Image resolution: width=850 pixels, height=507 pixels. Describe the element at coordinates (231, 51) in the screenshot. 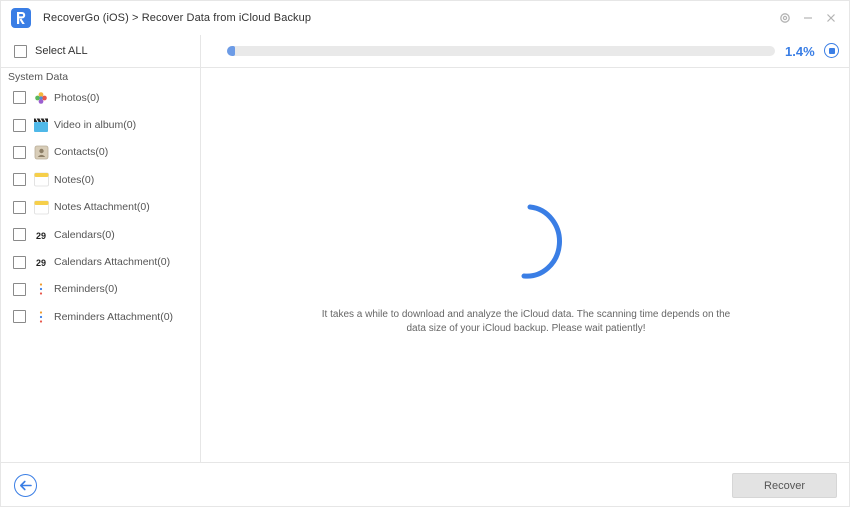

I see `scan-progress-fill` at that location.